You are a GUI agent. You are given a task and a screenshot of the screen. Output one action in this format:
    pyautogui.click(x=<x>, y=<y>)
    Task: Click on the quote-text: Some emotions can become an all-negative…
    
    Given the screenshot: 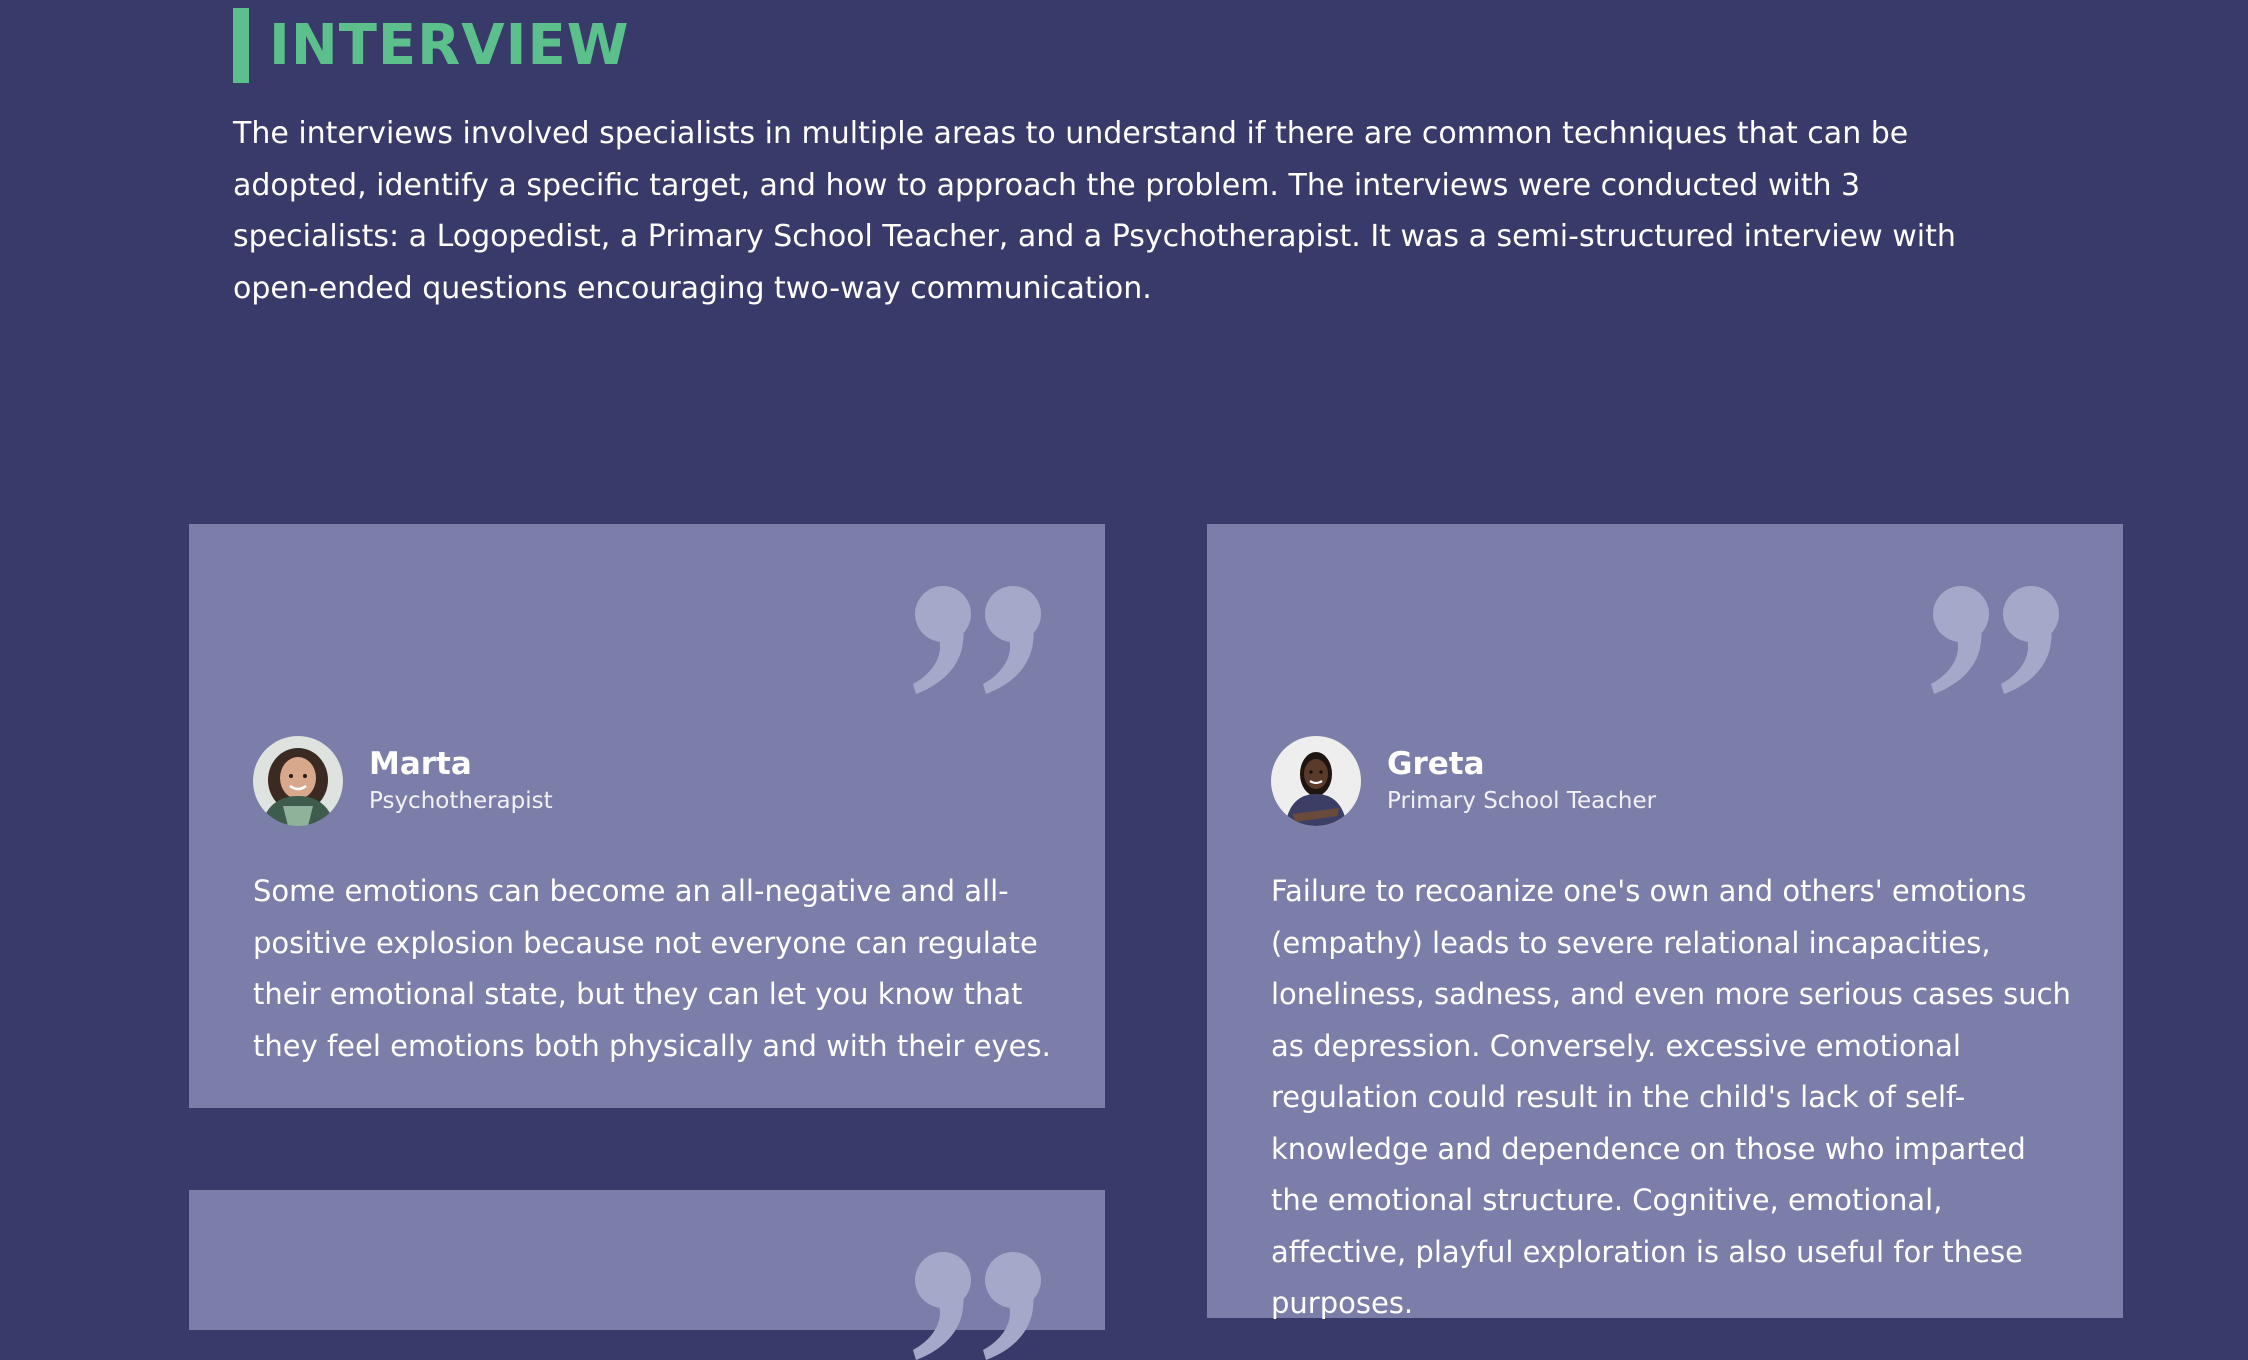 What is the action you would take?
    pyautogui.click(x=652, y=968)
    